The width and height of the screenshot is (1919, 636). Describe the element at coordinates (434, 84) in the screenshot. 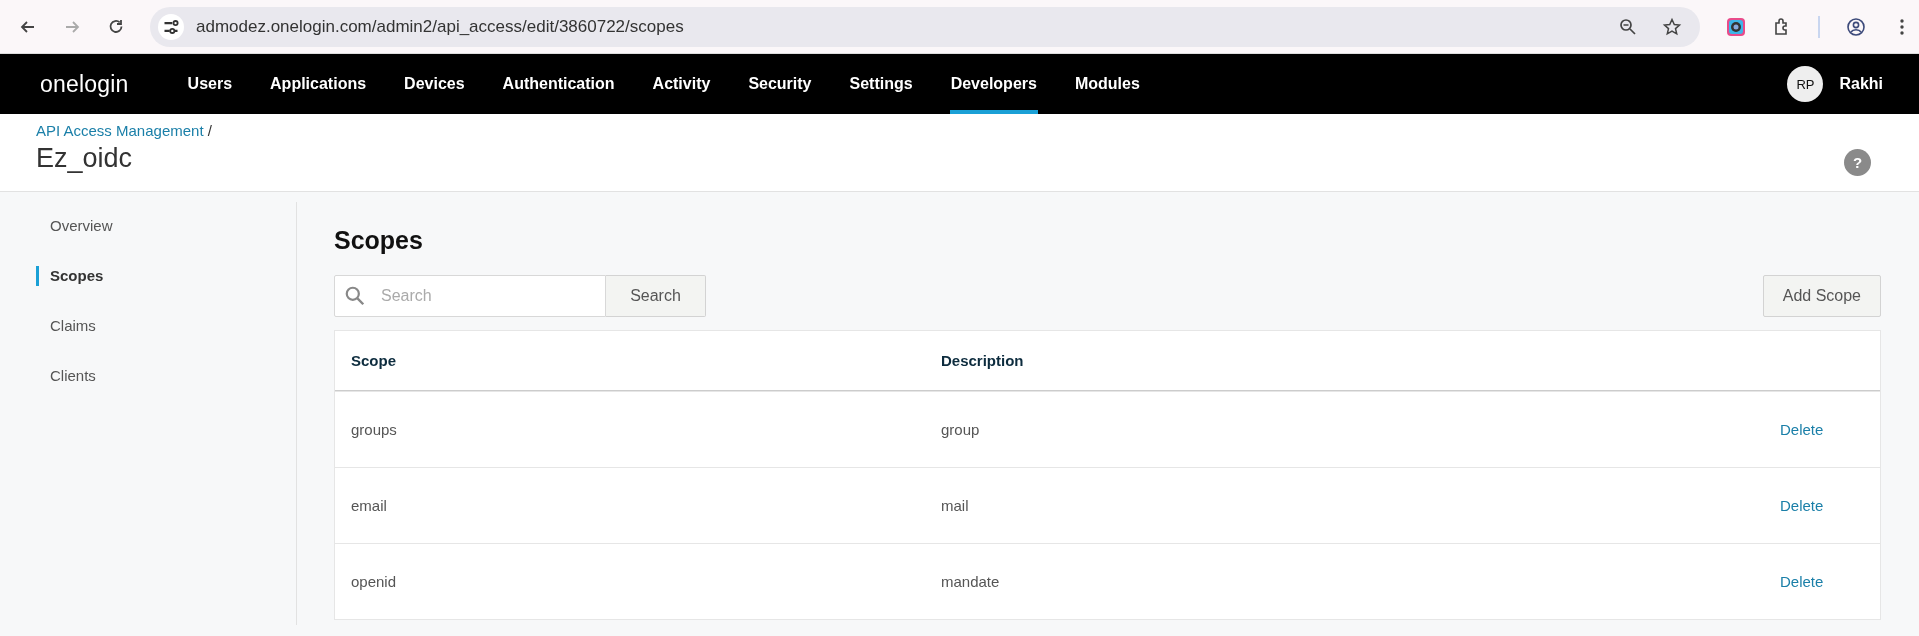

I see `nav-tab: Devices` at that location.